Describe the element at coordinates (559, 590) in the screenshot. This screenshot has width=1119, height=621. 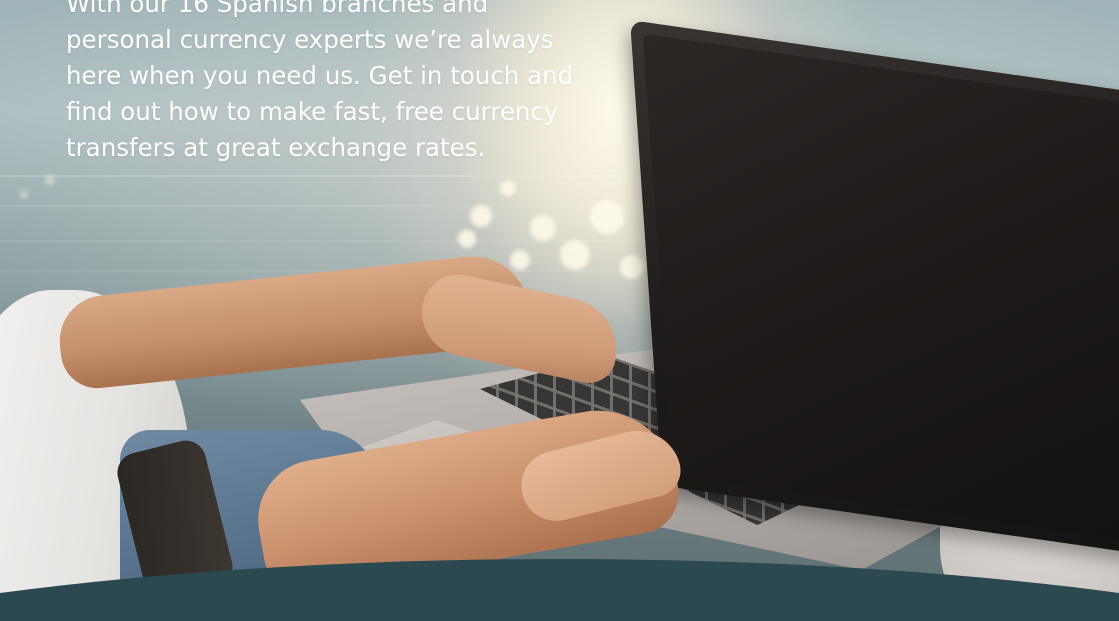
I see `section-wave-divider` at that location.